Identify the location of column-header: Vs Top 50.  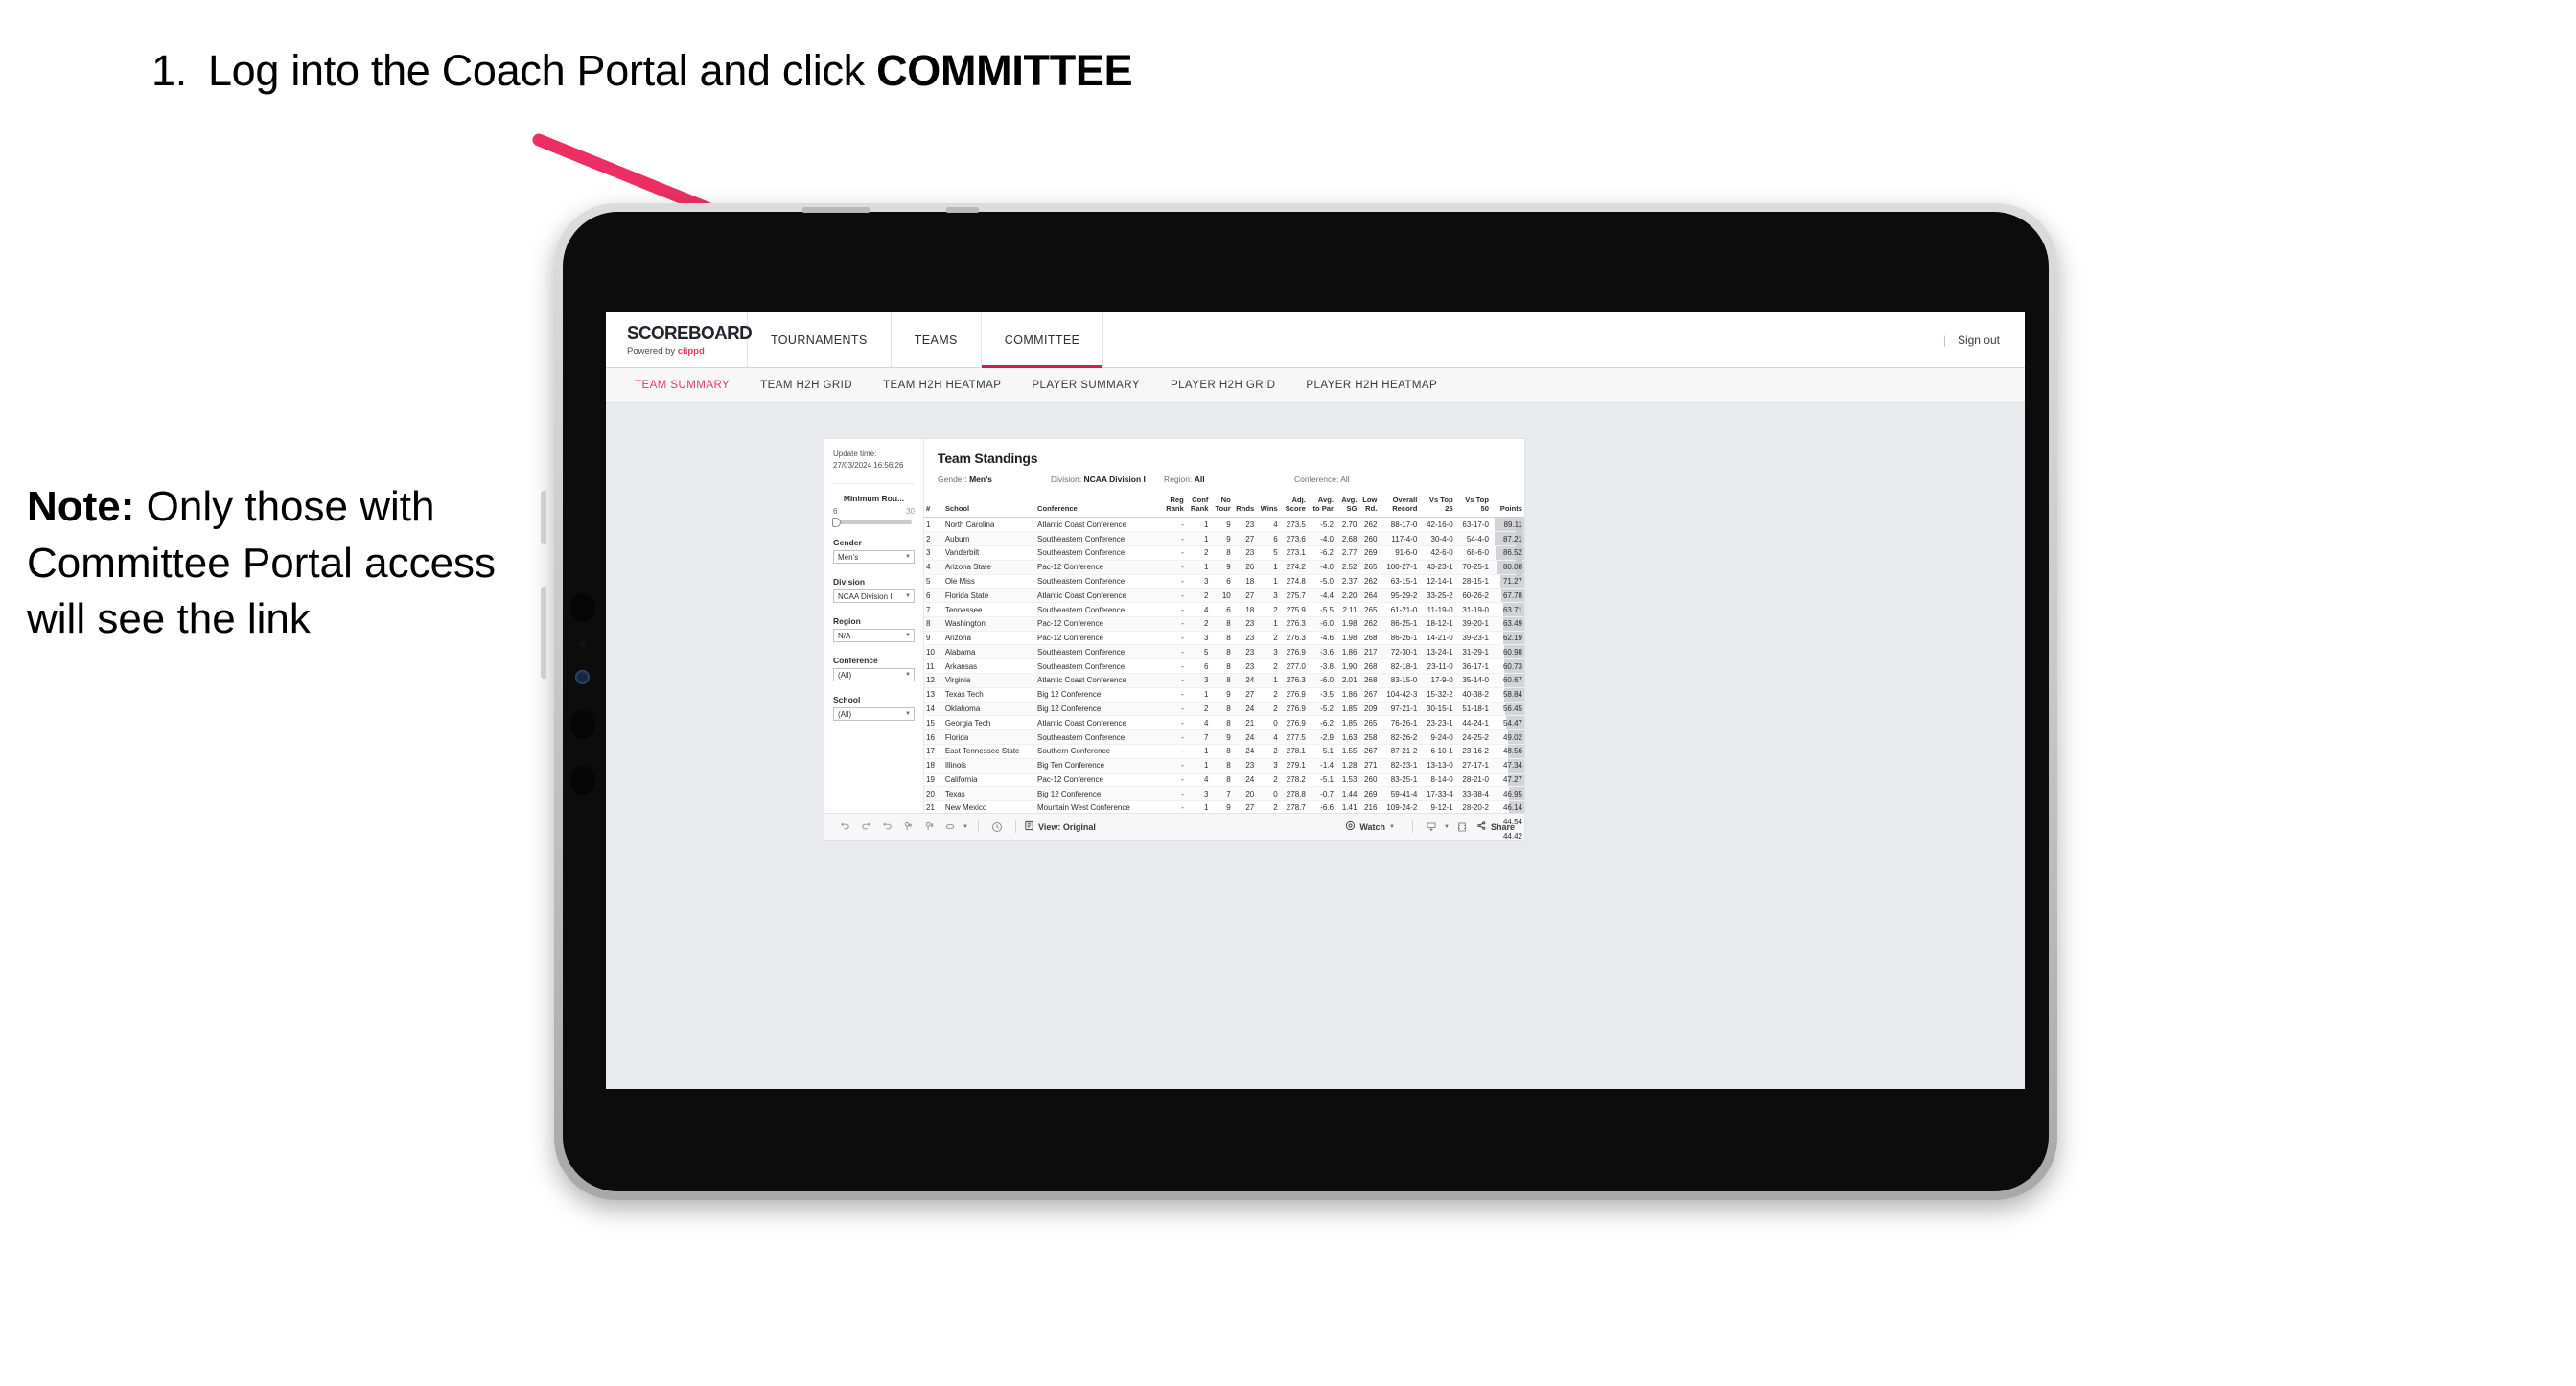
(1473, 507).